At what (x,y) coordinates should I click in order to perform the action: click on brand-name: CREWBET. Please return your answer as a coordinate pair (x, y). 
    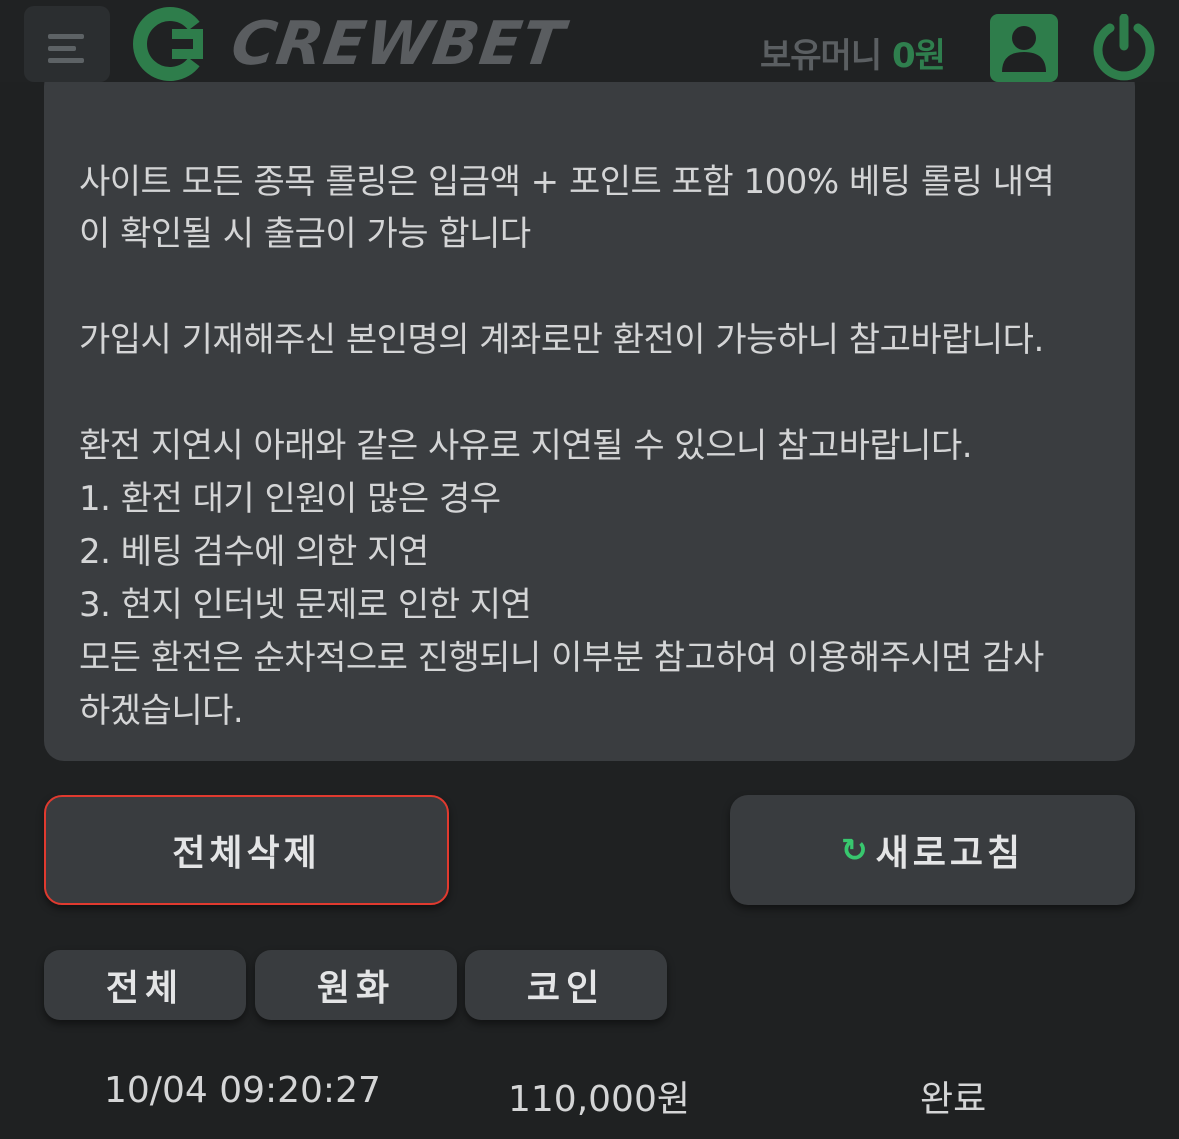
    Looking at the image, I should click on (398, 44).